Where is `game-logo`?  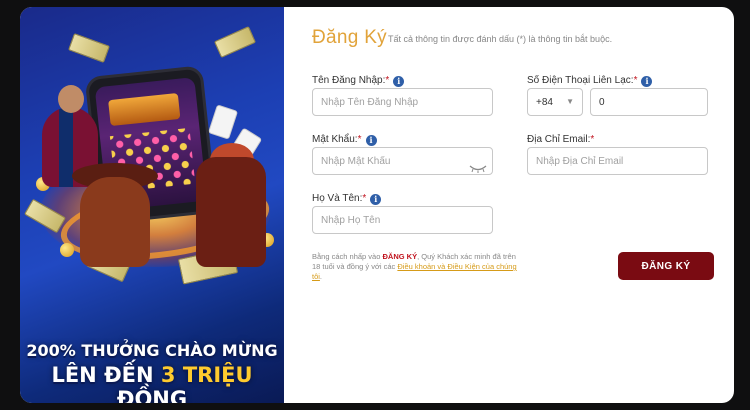 game-logo is located at coordinates (144, 109).